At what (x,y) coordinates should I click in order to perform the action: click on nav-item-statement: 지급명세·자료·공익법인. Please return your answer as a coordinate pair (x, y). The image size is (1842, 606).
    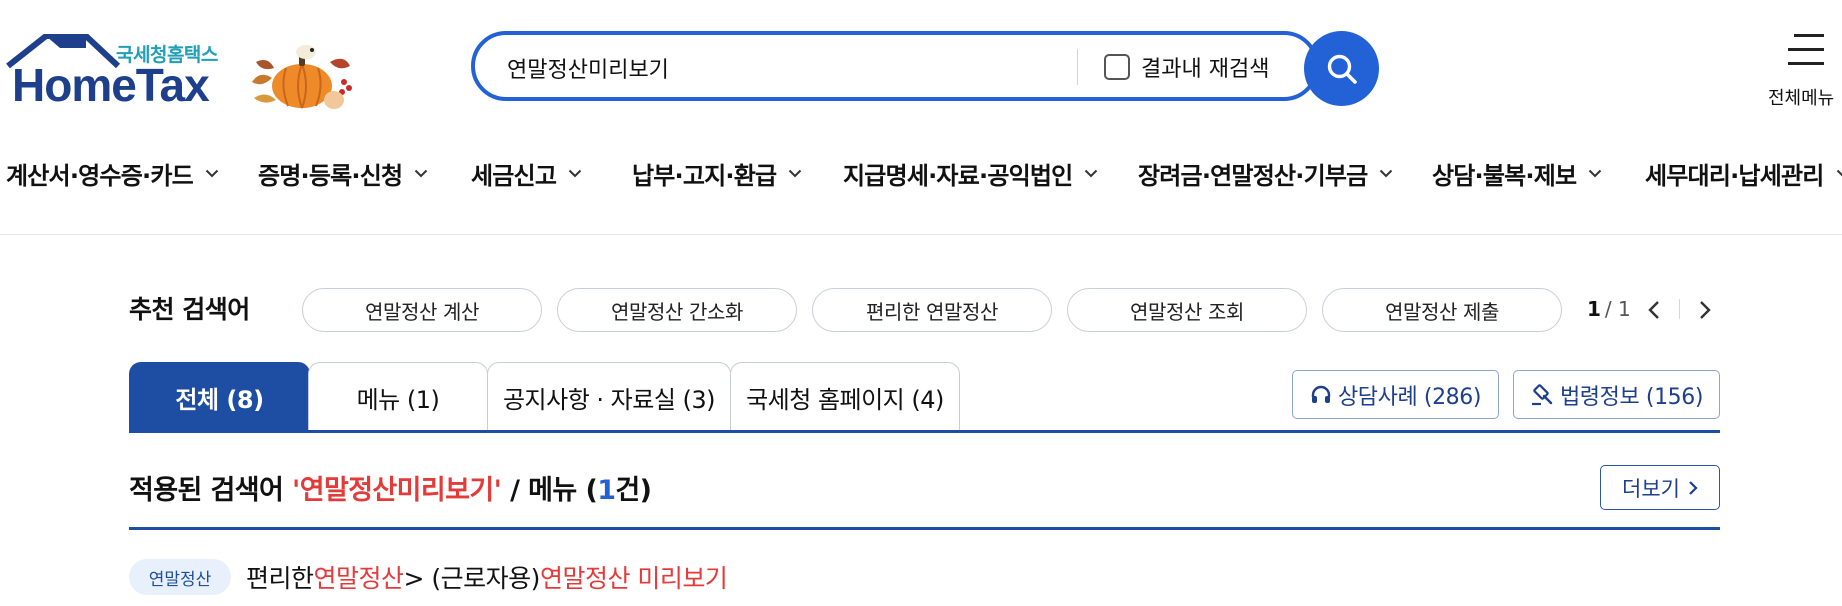
    Looking at the image, I should click on (970, 173).